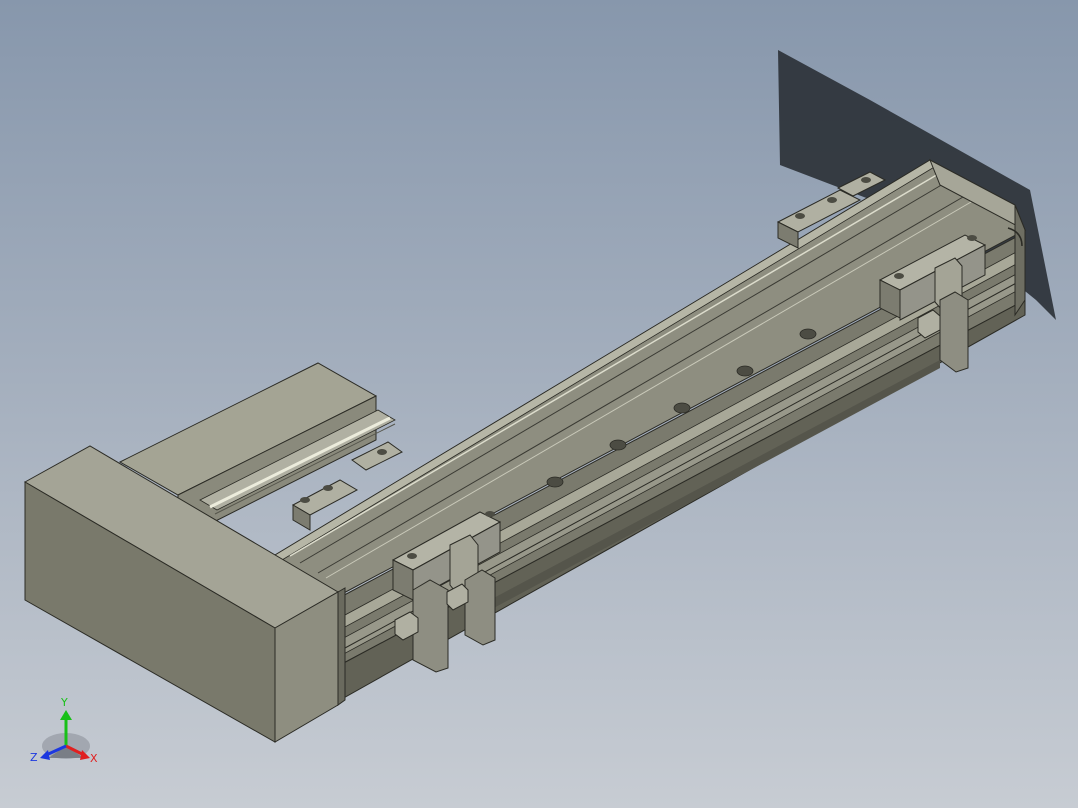 The image size is (1078, 808). Describe the element at coordinates (34, 757) in the screenshot. I see `triad-z-label: Z` at that location.